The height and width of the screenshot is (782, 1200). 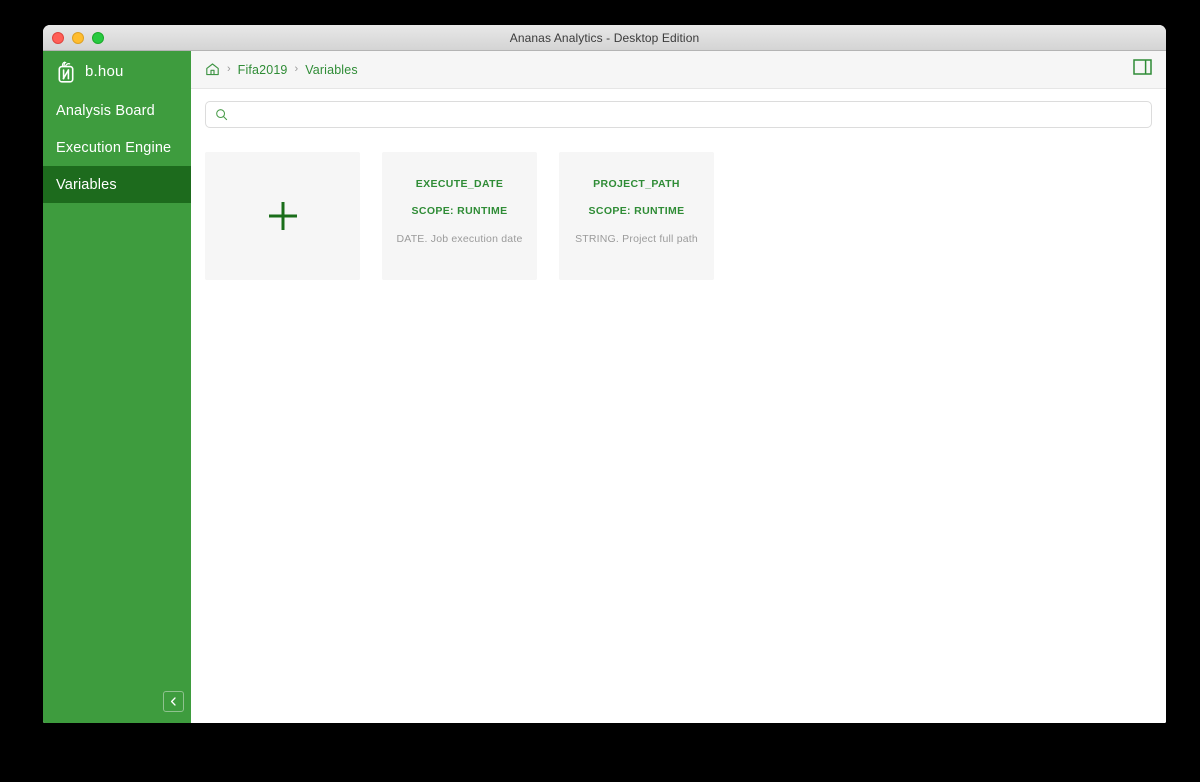 I want to click on breadcrumb-item-variables: Variables, so click(x=331, y=70).